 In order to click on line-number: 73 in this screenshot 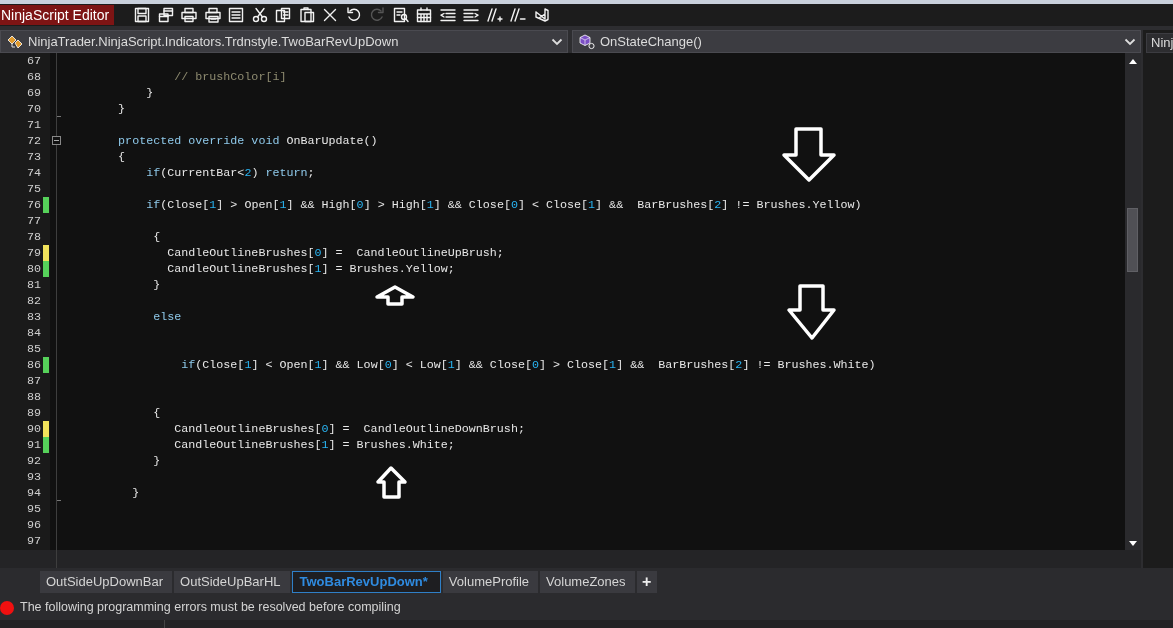, I will do `click(33, 157)`.